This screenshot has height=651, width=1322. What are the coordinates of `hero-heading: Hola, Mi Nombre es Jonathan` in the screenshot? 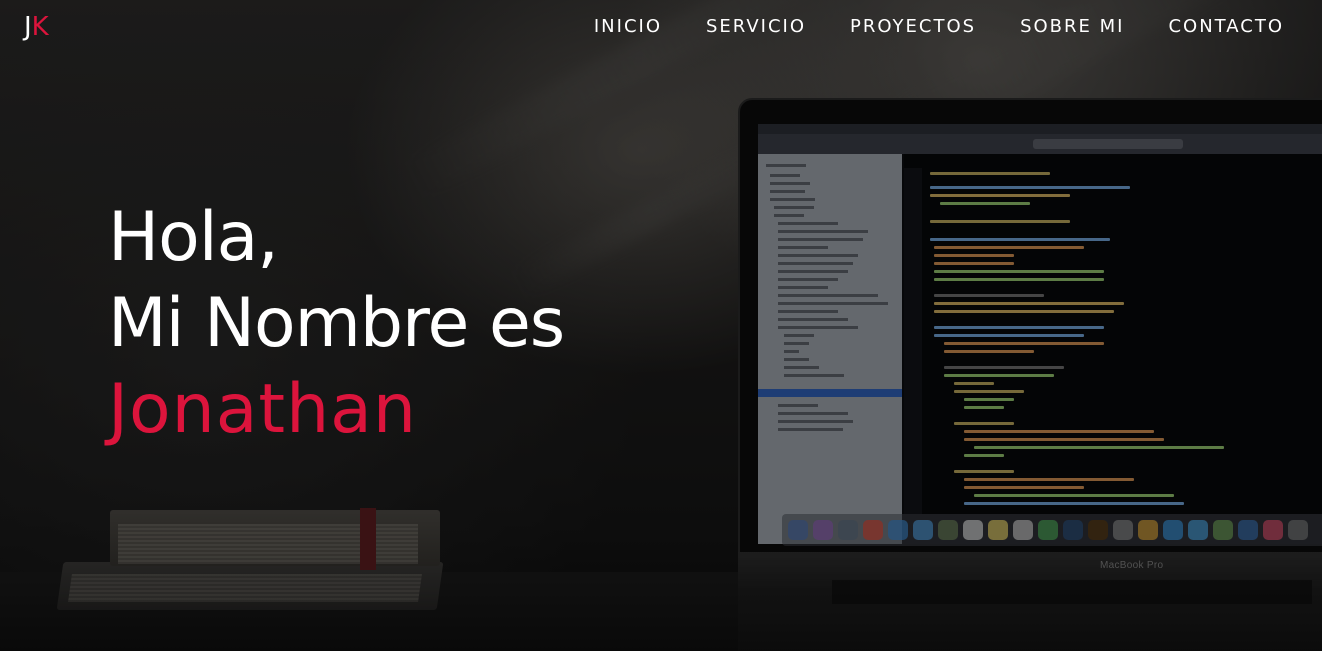 It's located at (336, 324).